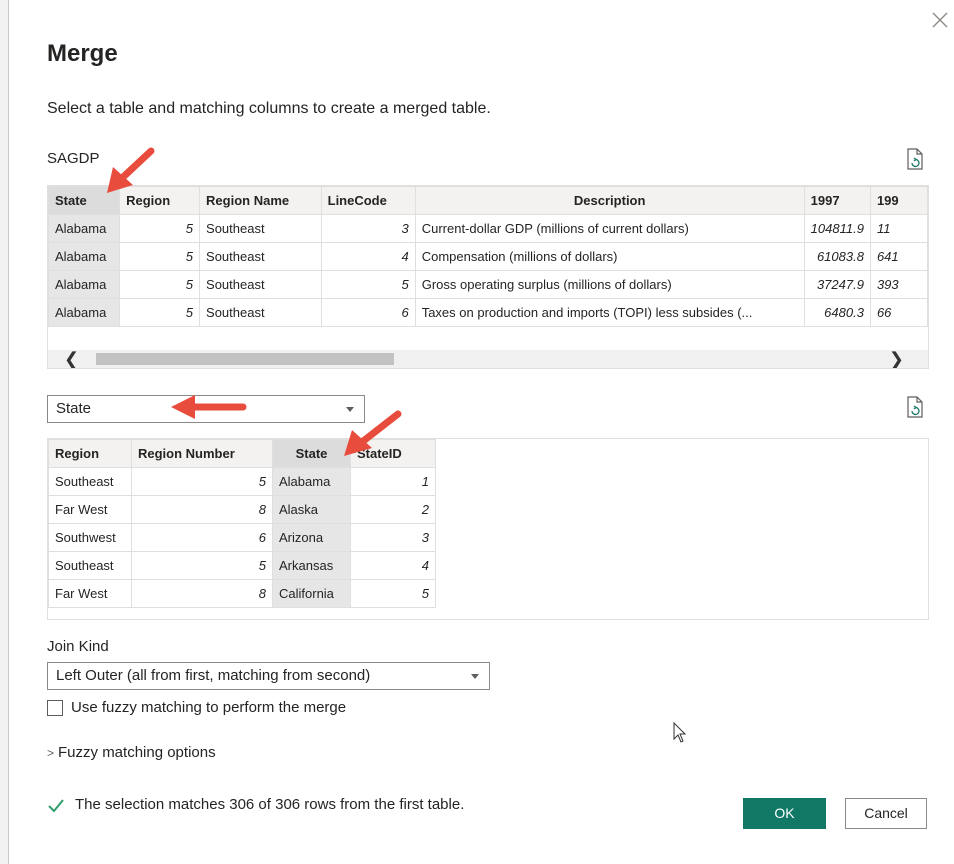 The width and height of the screenshot is (954, 864). Describe the element at coordinates (160, 200) in the screenshot. I see `table1-col-region: Region` at that location.